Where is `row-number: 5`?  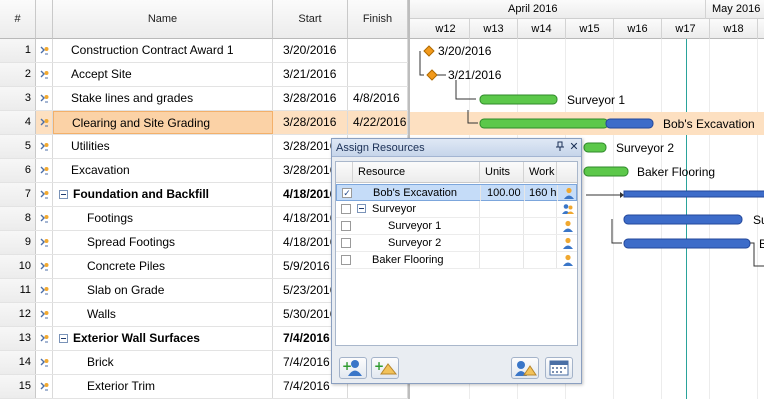
row-number: 5 is located at coordinates (18, 146).